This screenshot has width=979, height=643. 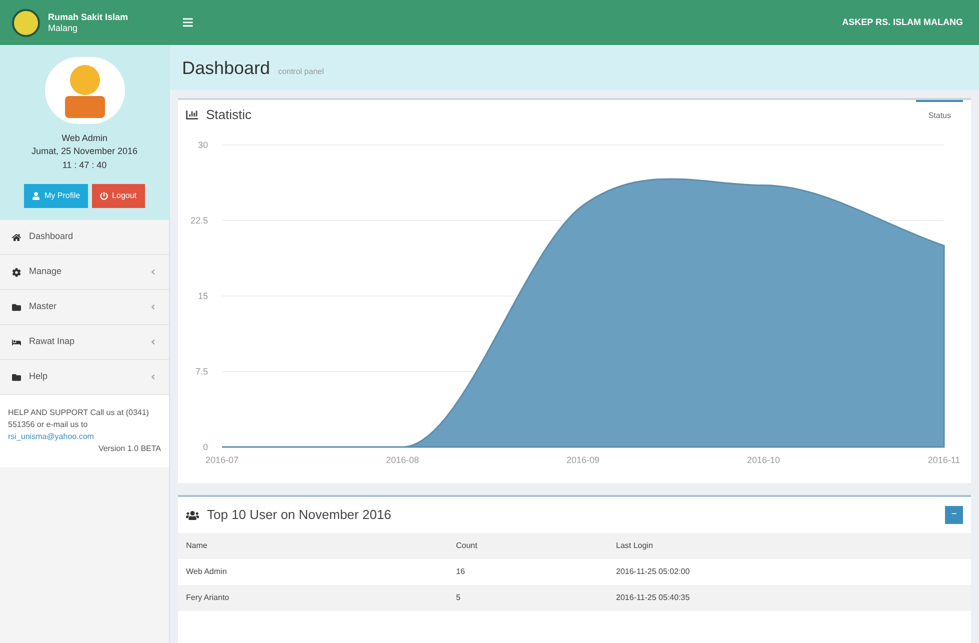 What do you see at coordinates (26, 22) in the screenshot?
I see `logo-icon` at bounding box center [26, 22].